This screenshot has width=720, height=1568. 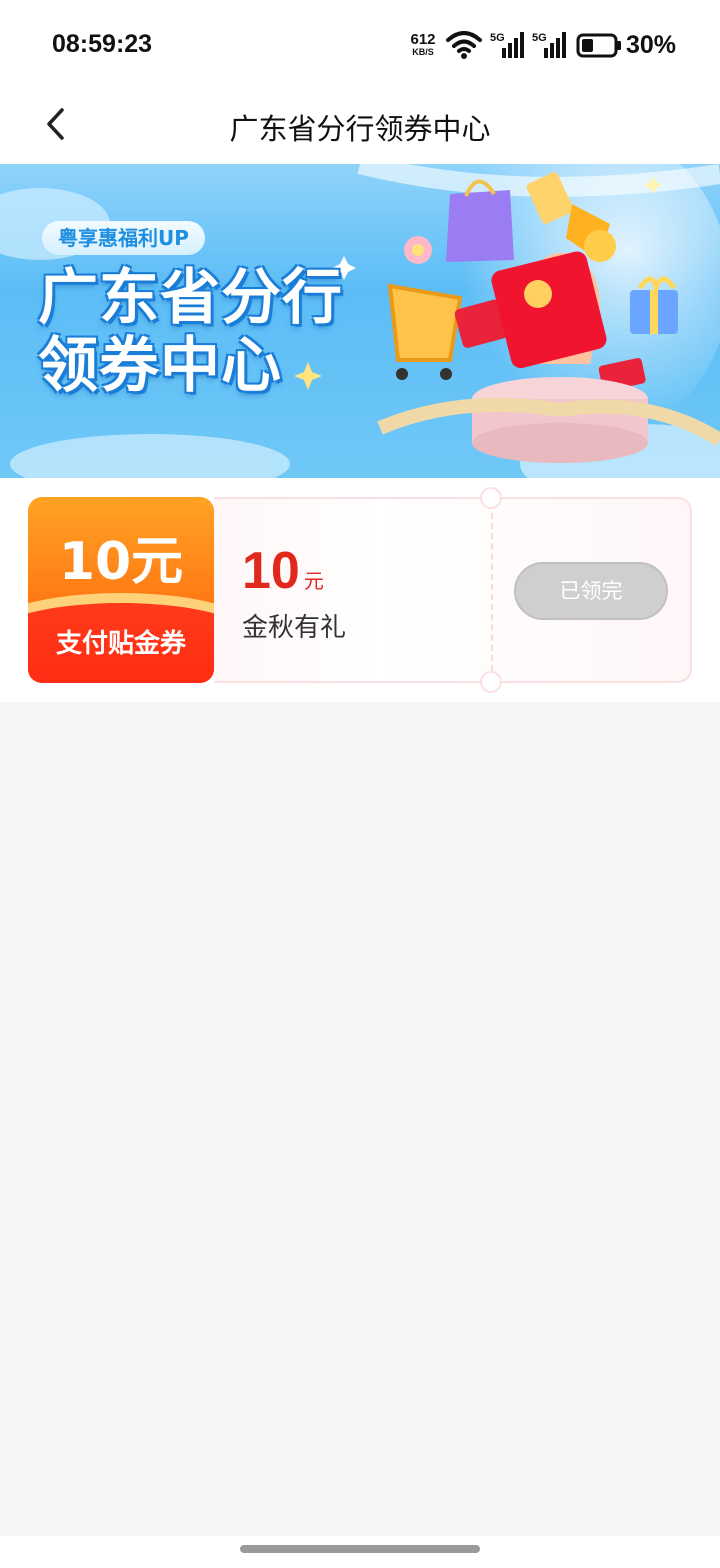 What do you see at coordinates (121, 562) in the screenshot?
I see `coupon-badge-amount: 10元` at bounding box center [121, 562].